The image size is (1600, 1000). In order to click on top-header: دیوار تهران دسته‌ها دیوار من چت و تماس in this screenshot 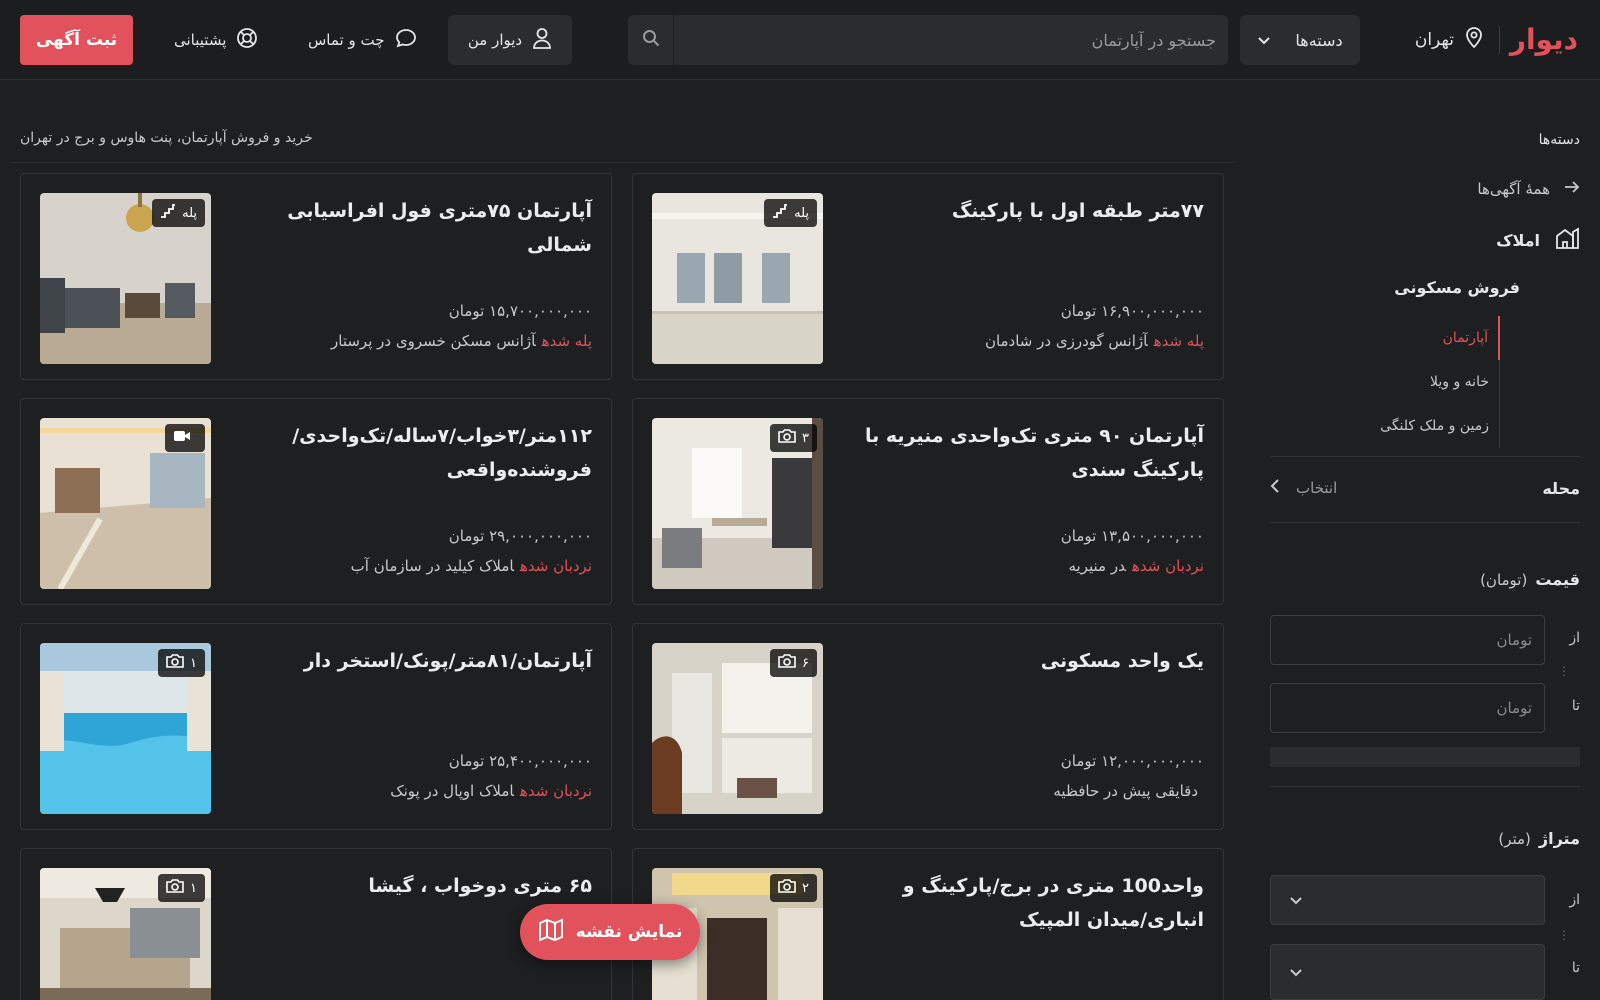, I will do `click(800, 40)`.